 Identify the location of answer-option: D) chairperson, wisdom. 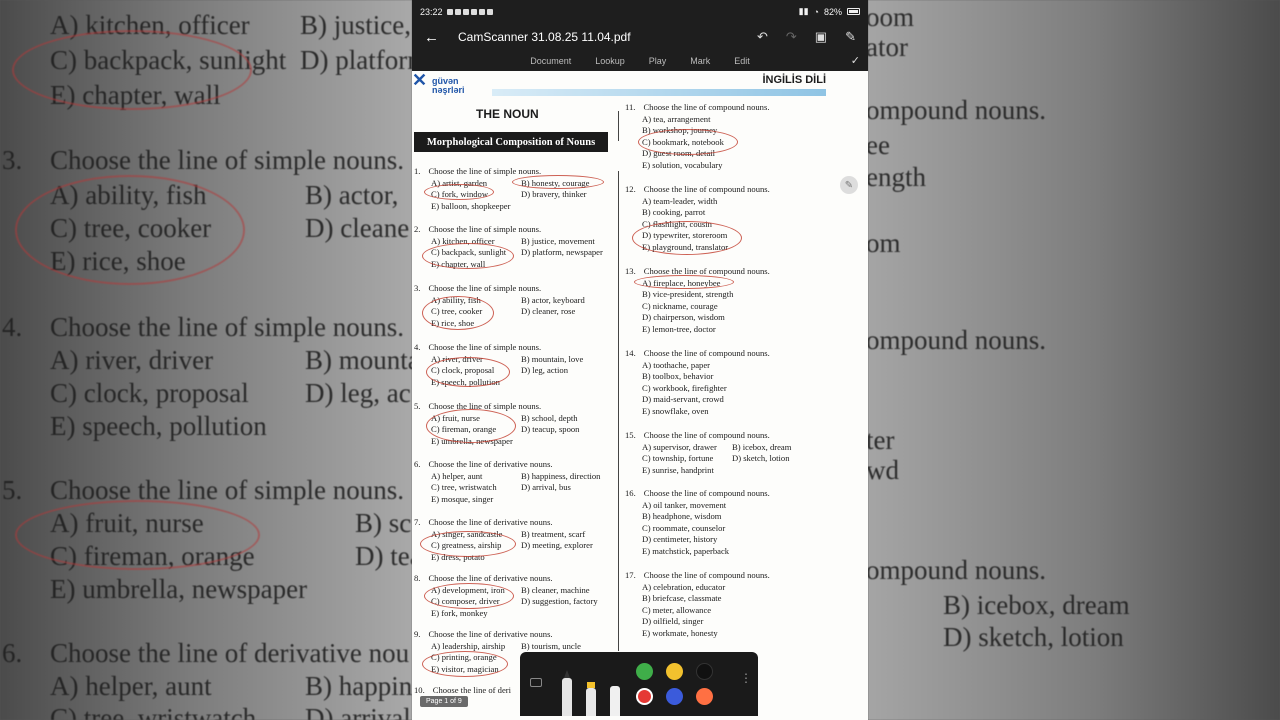
(683, 317).